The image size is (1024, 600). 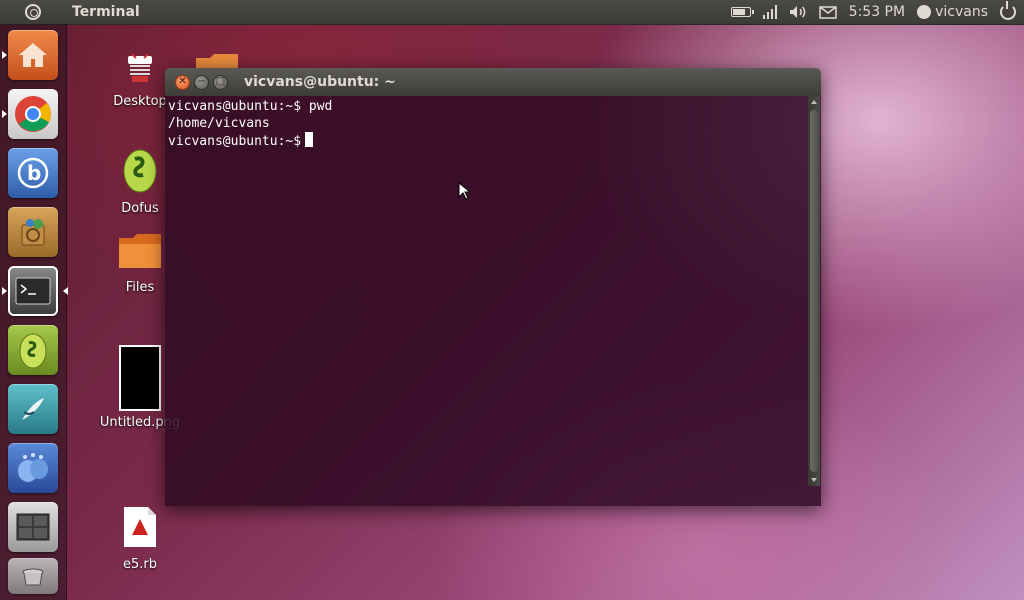 I want to click on terminal-scrollbar, so click(x=814, y=291).